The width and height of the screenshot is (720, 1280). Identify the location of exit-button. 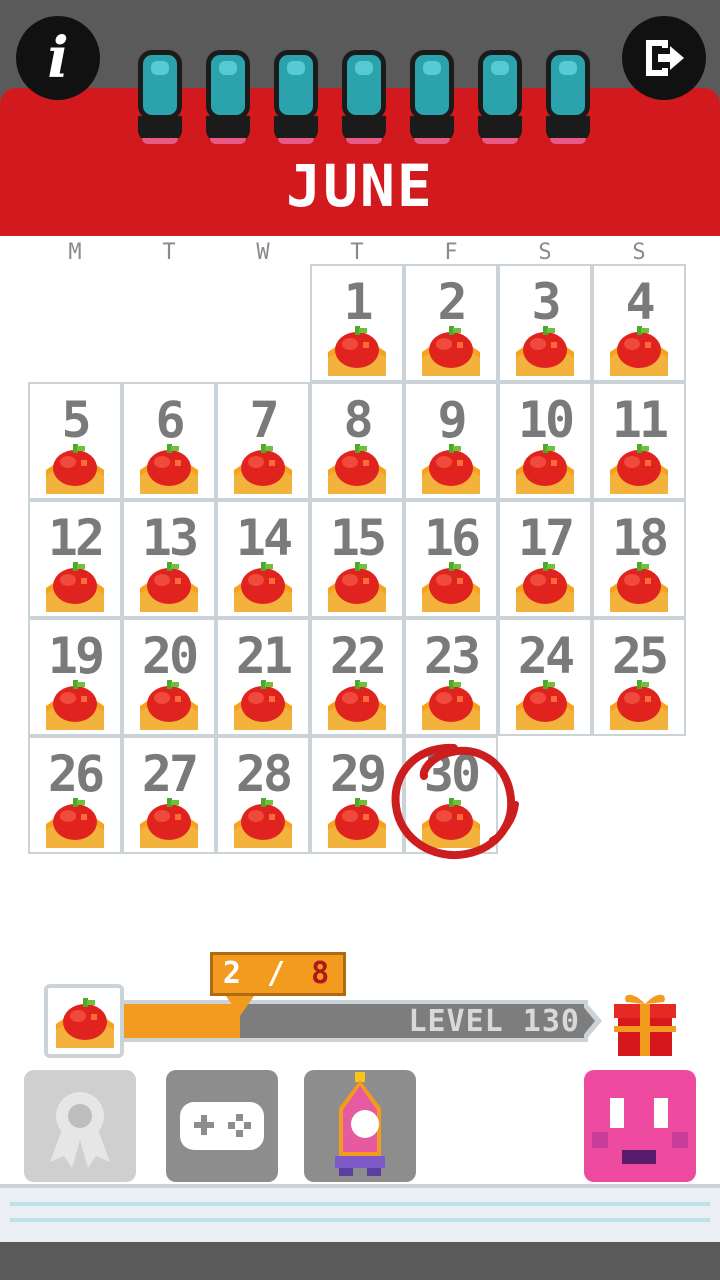
(664, 58).